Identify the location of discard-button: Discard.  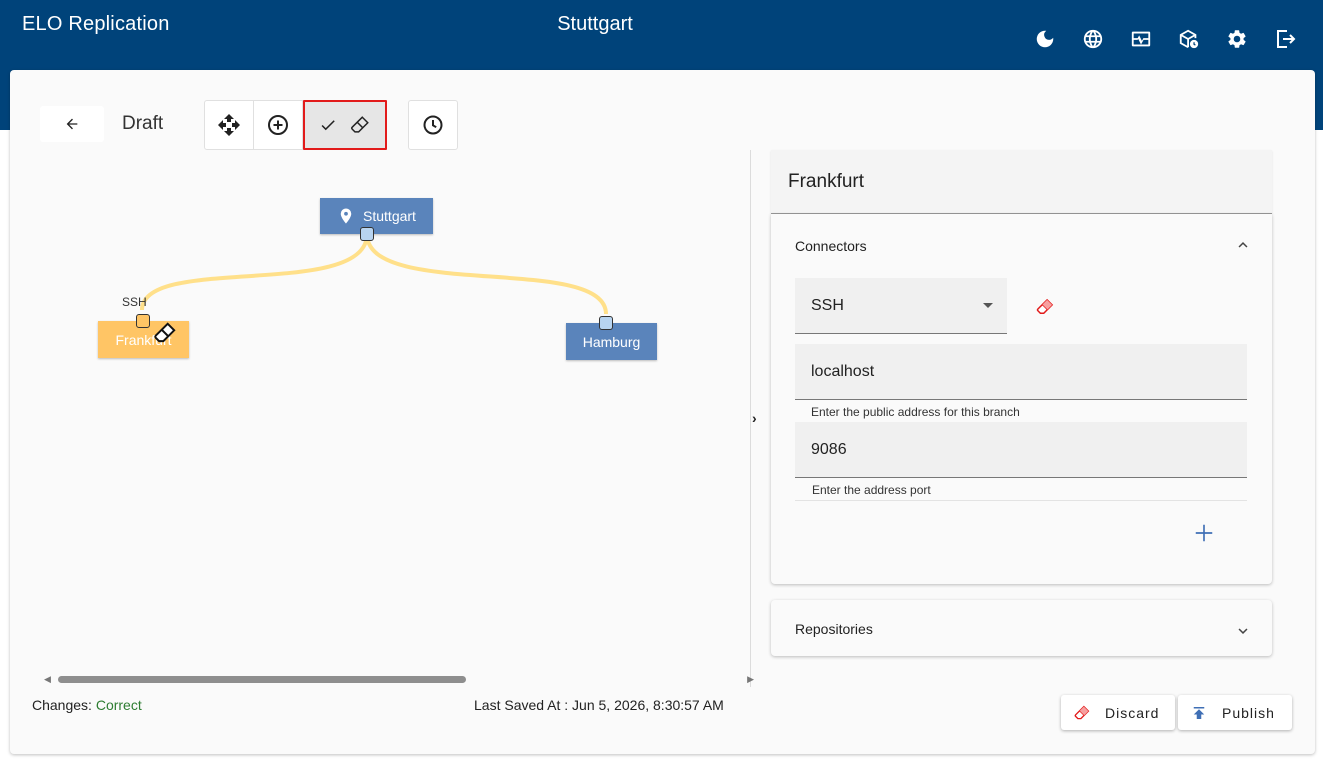
(1118, 712).